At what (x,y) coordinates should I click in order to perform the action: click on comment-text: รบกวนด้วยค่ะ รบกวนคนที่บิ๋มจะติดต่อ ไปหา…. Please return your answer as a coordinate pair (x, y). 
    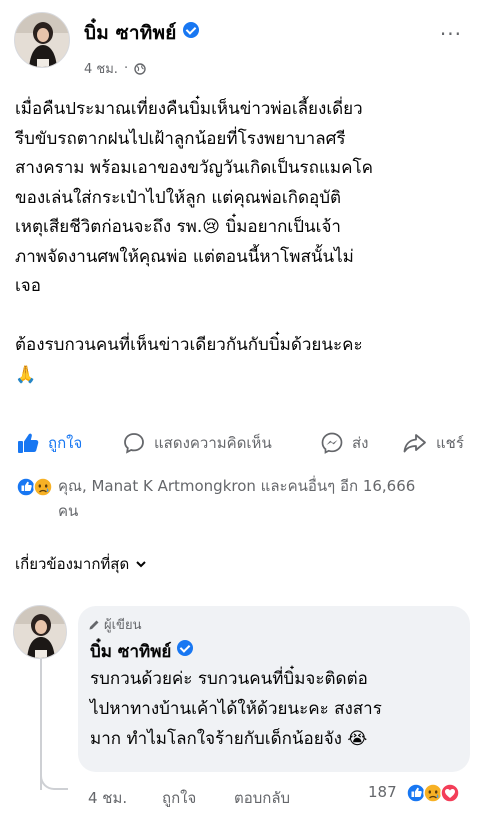
    Looking at the image, I should click on (236, 709).